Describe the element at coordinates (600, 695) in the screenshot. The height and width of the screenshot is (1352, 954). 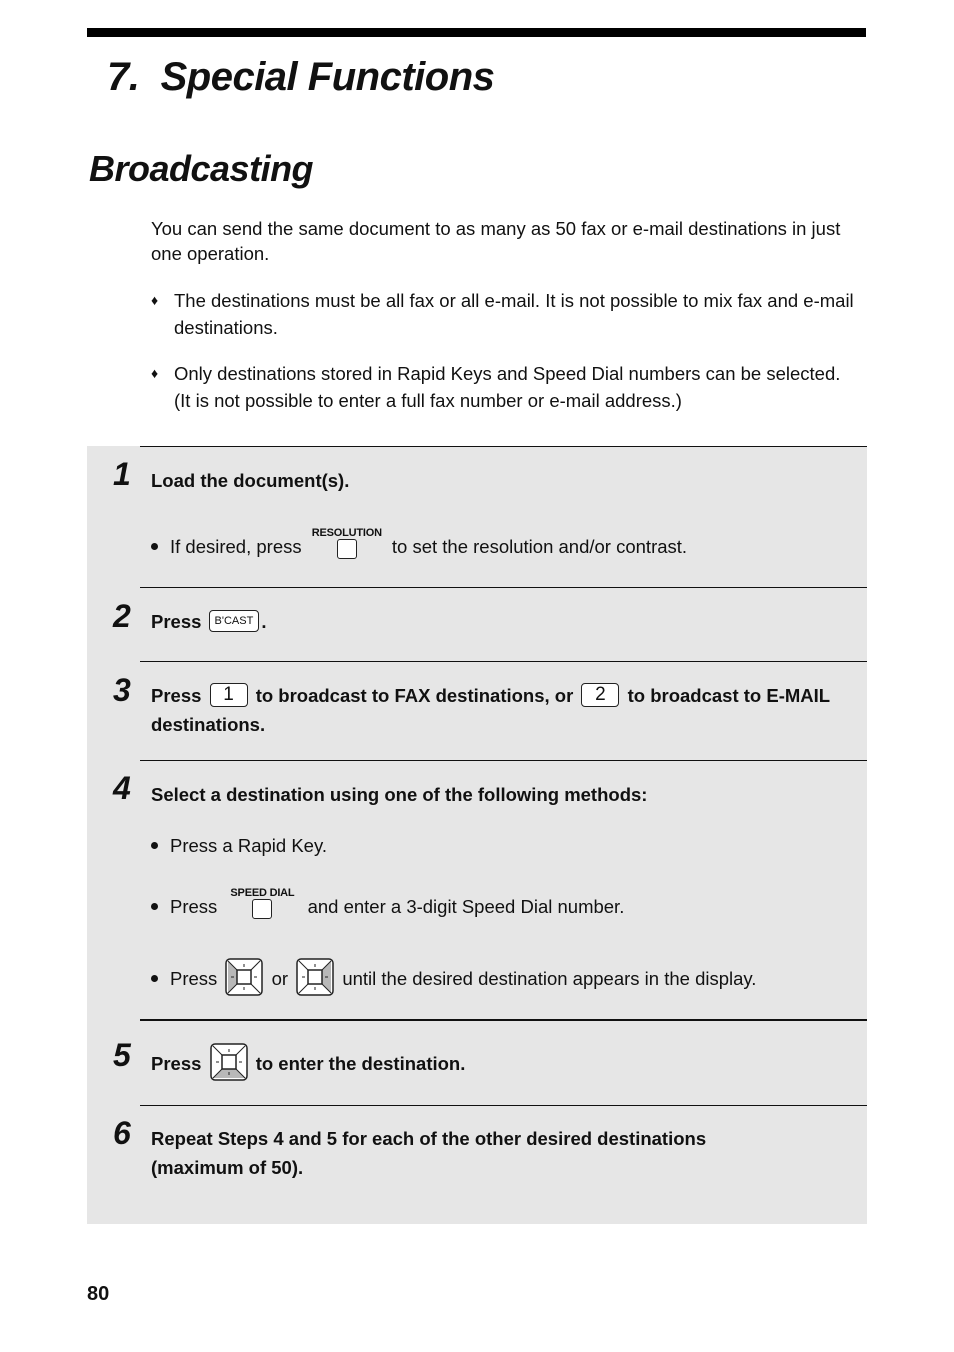
I see `key-2-icon: 2` at that location.